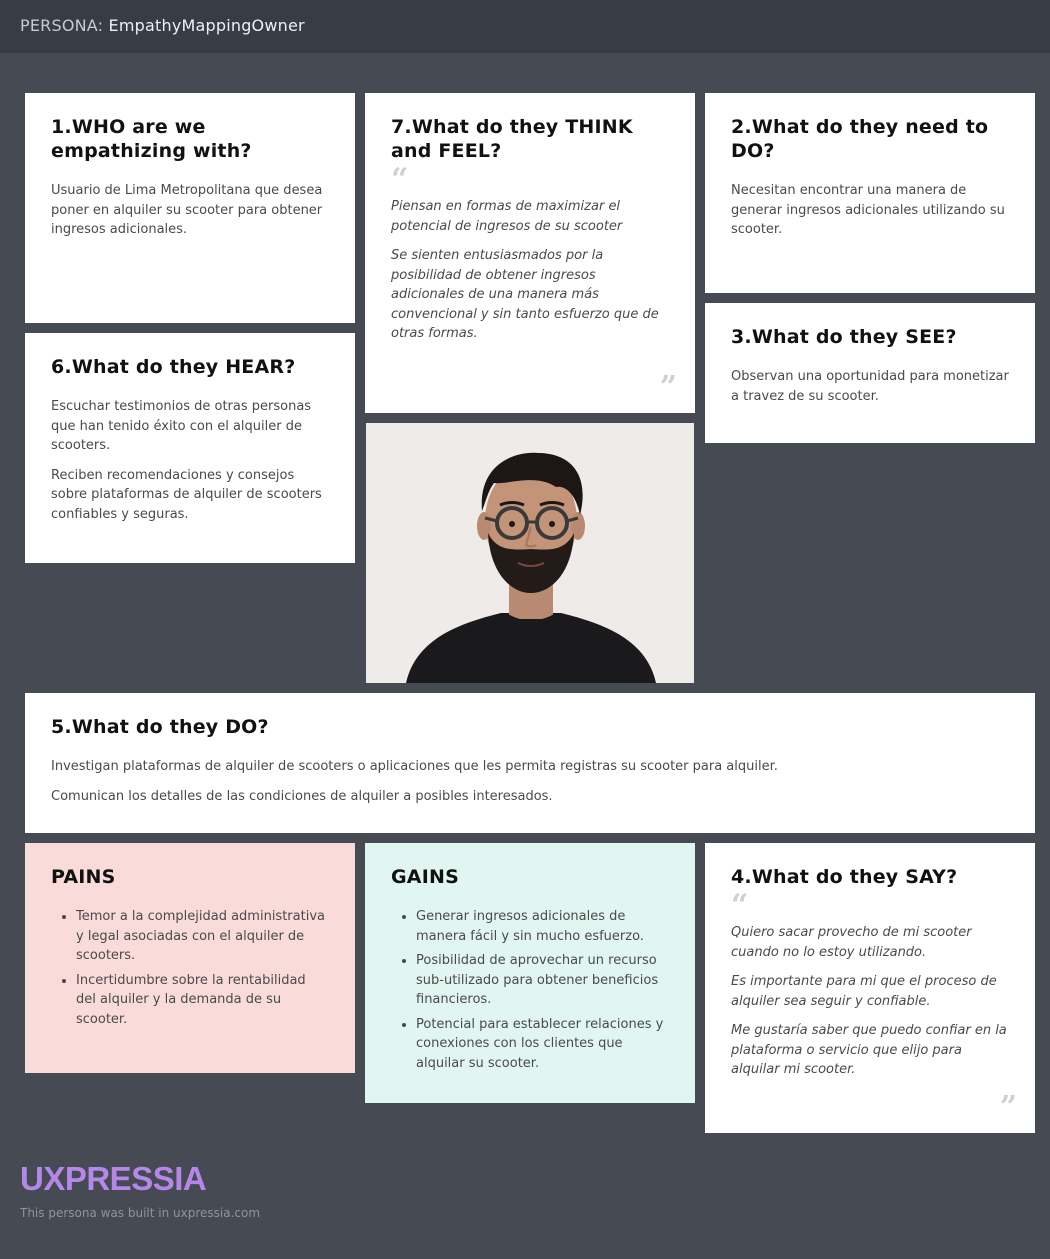 Image resolution: width=1050 pixels, height=1259 pixels. I want to click on persona-title: PERSONA: EmpathyMappingOwner, so click(162, 25).